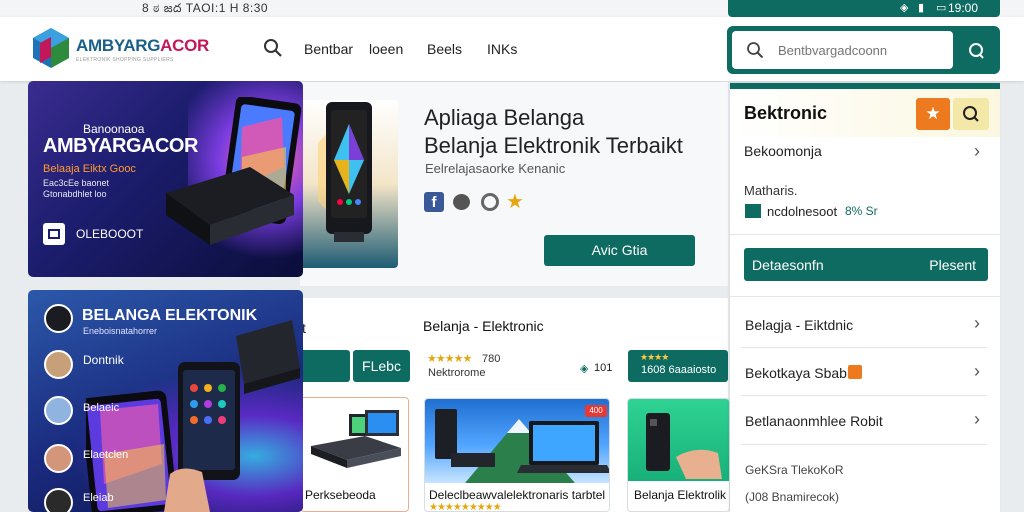  I want to click on promo2-subtitle: Eneboisnatahorrer, so click(120, 331).